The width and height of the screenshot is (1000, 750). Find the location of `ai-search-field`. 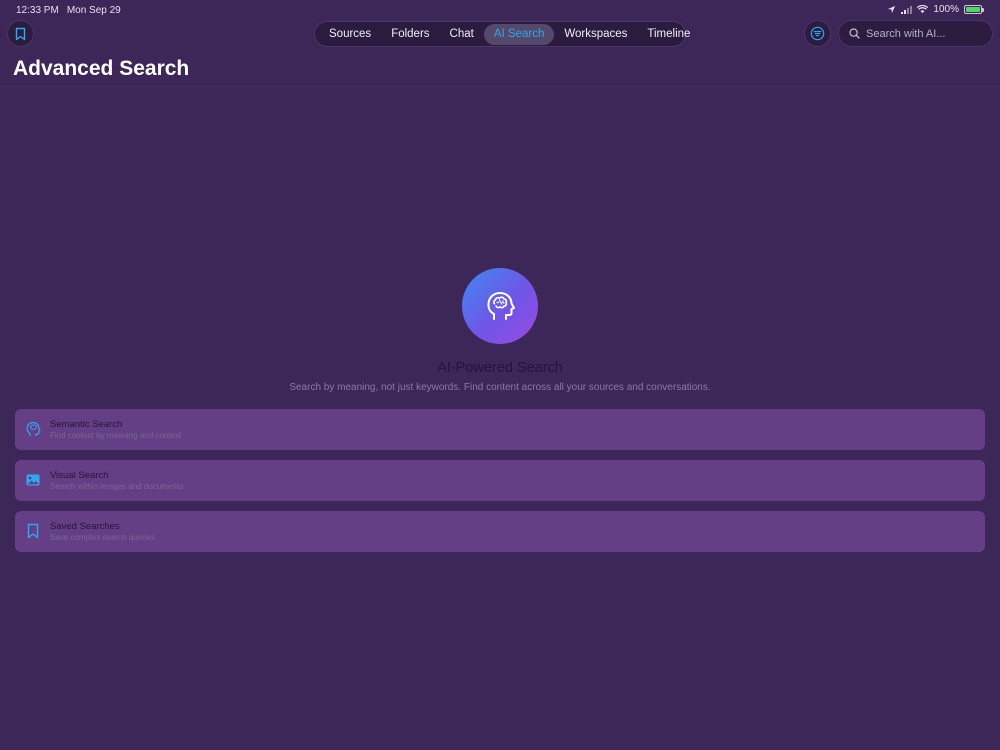

ai-search-field is located at coordinates (915, 33).